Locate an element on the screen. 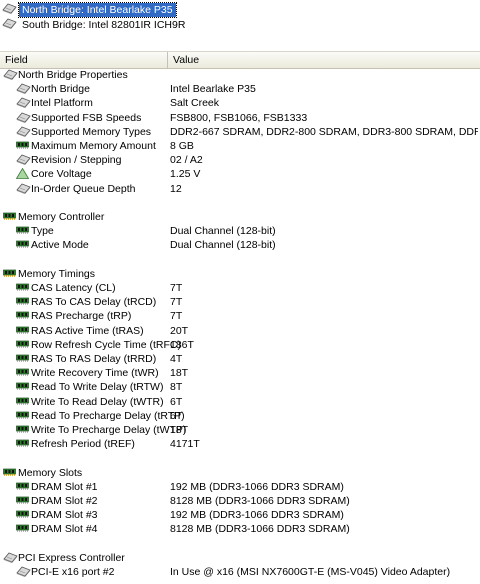  group-title: Memory Slots is located at coordinates (50, 472).